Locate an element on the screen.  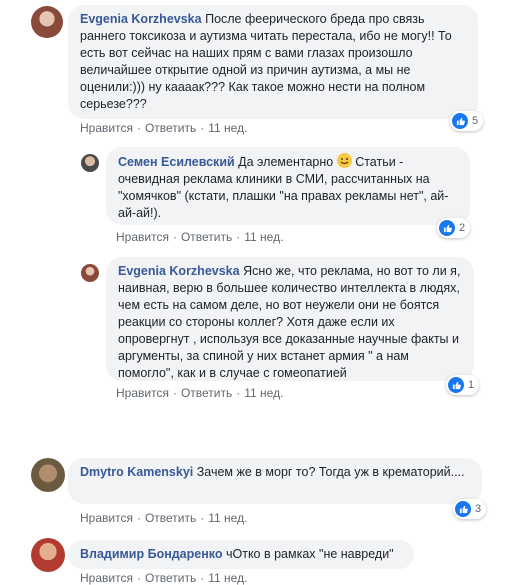
reaction-count: 3 is located at coordinates (470, 509).